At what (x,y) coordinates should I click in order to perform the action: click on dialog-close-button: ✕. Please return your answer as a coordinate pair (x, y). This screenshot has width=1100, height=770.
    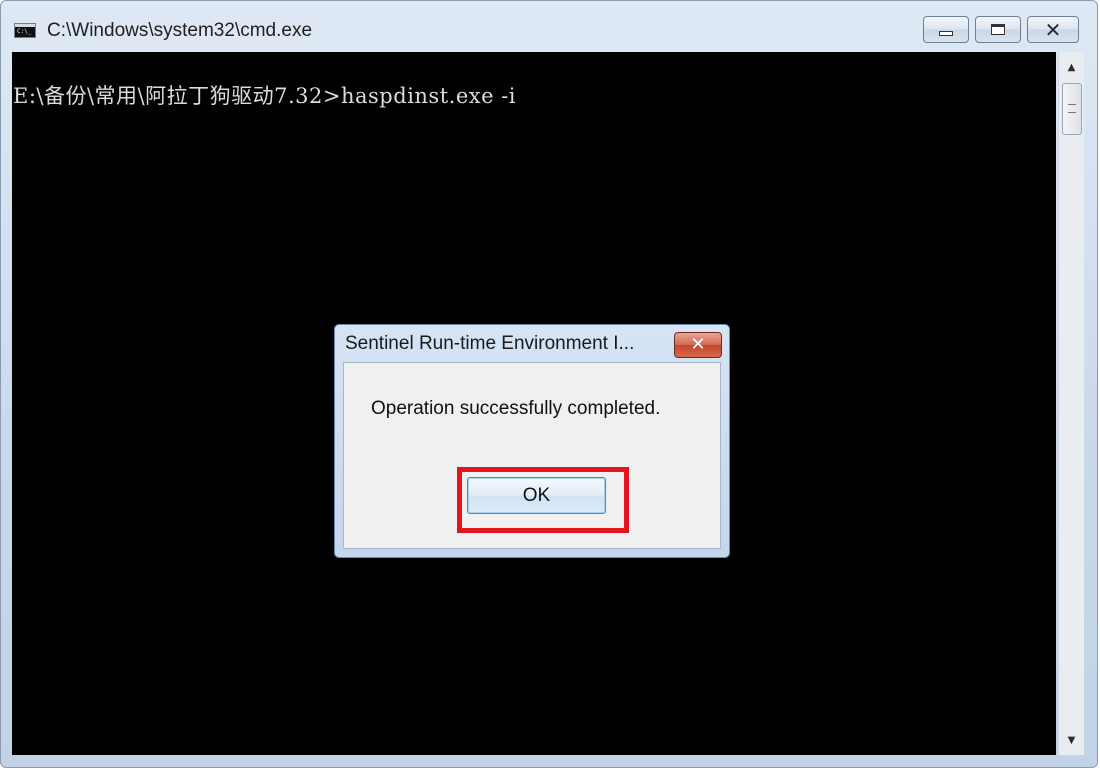
    Looking at the image, I should click on (698, 345).